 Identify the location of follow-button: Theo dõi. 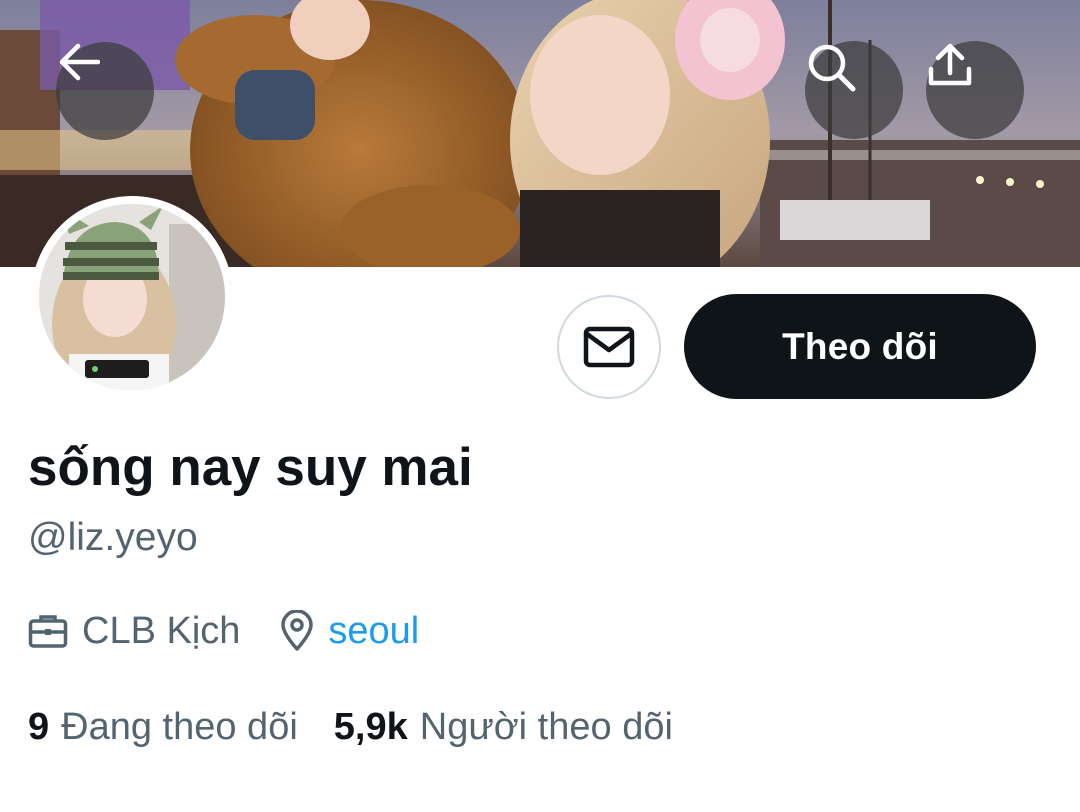
(860, 346).